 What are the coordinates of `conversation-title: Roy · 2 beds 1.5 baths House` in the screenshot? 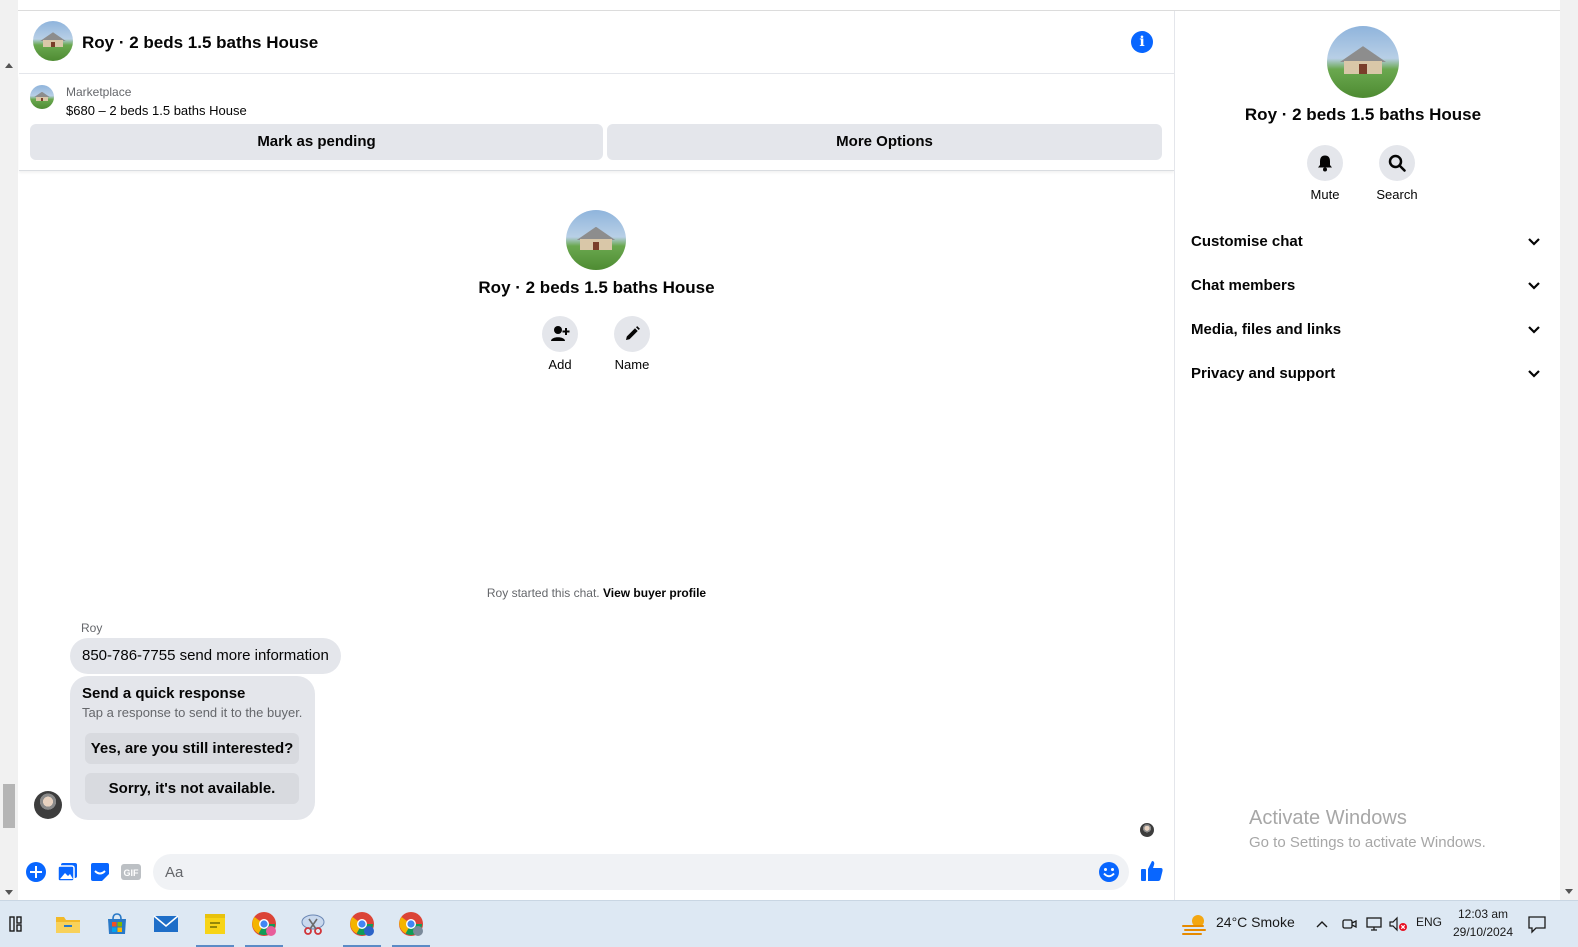 It's located at (200, 43).